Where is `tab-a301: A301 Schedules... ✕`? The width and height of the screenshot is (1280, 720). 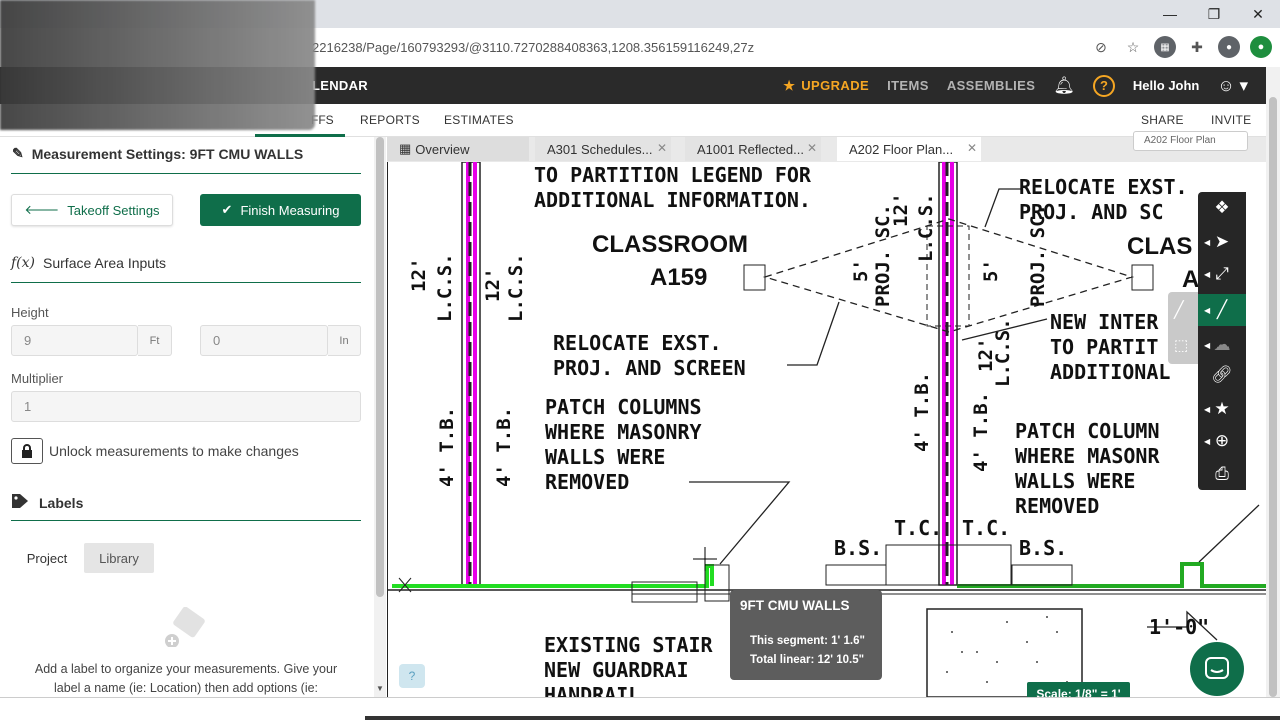
tab-a301: A301 Schedules... ✕ is located at coordinates (603, 149).